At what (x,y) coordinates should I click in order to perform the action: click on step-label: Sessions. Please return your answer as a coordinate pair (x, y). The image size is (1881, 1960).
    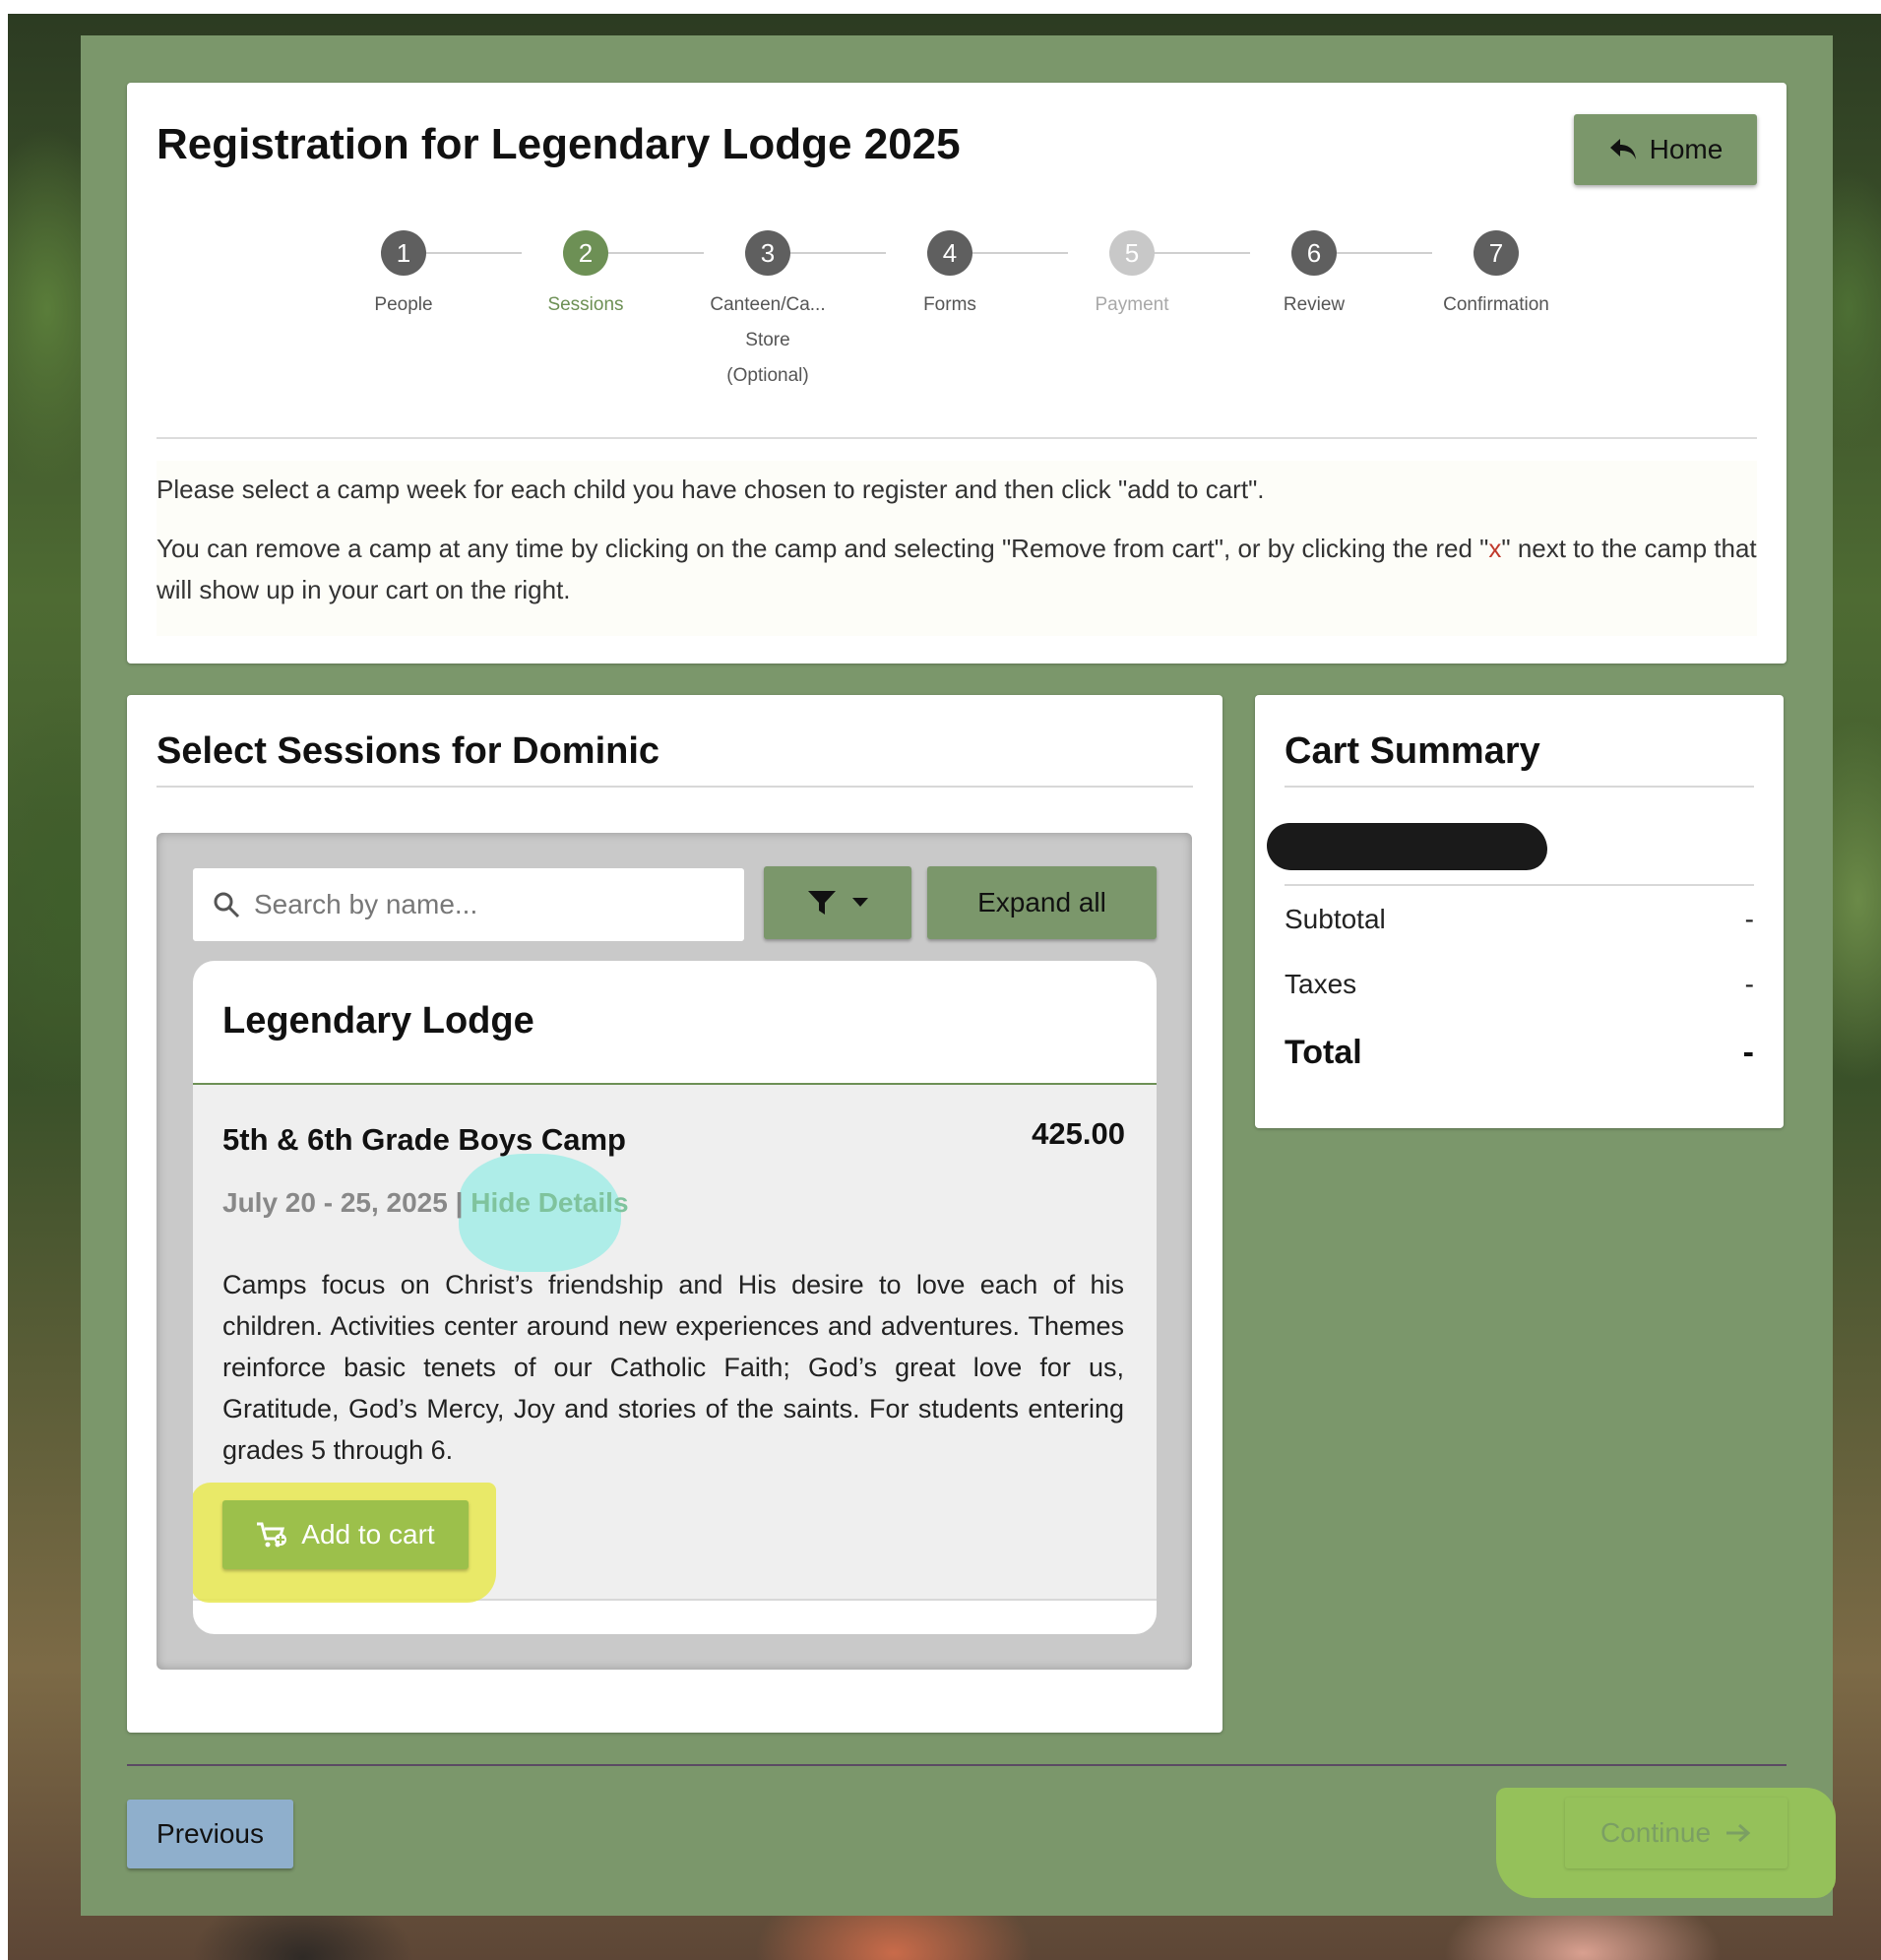
    Looking at the image, I should click on (585, 304).